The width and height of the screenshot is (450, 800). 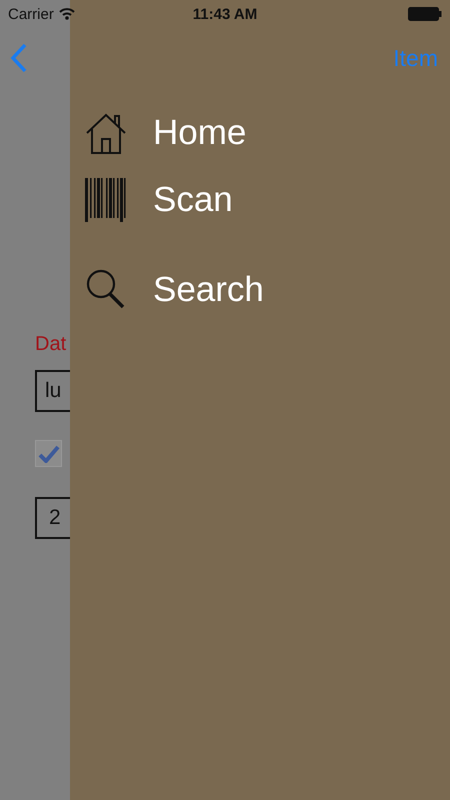 I want to click on menu-item: Home, so click(x=267, y=133).